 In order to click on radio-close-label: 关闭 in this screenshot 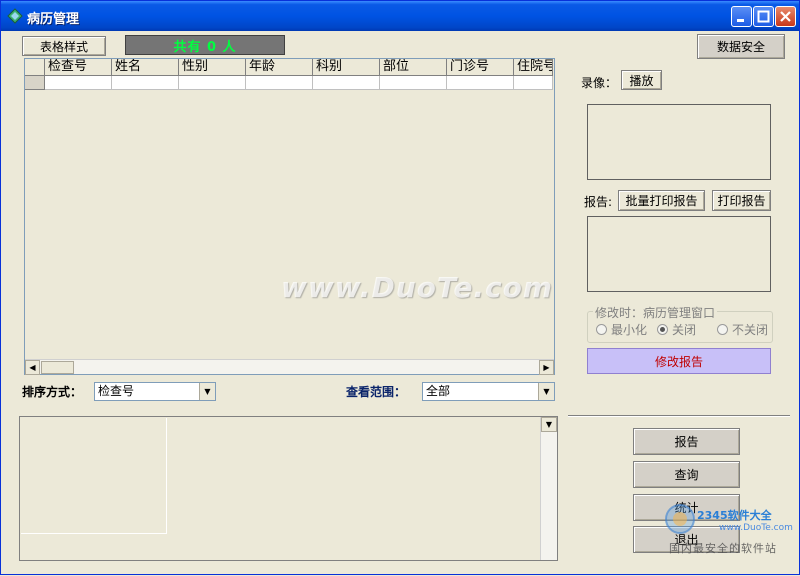, I will do `click(684, 330)`.